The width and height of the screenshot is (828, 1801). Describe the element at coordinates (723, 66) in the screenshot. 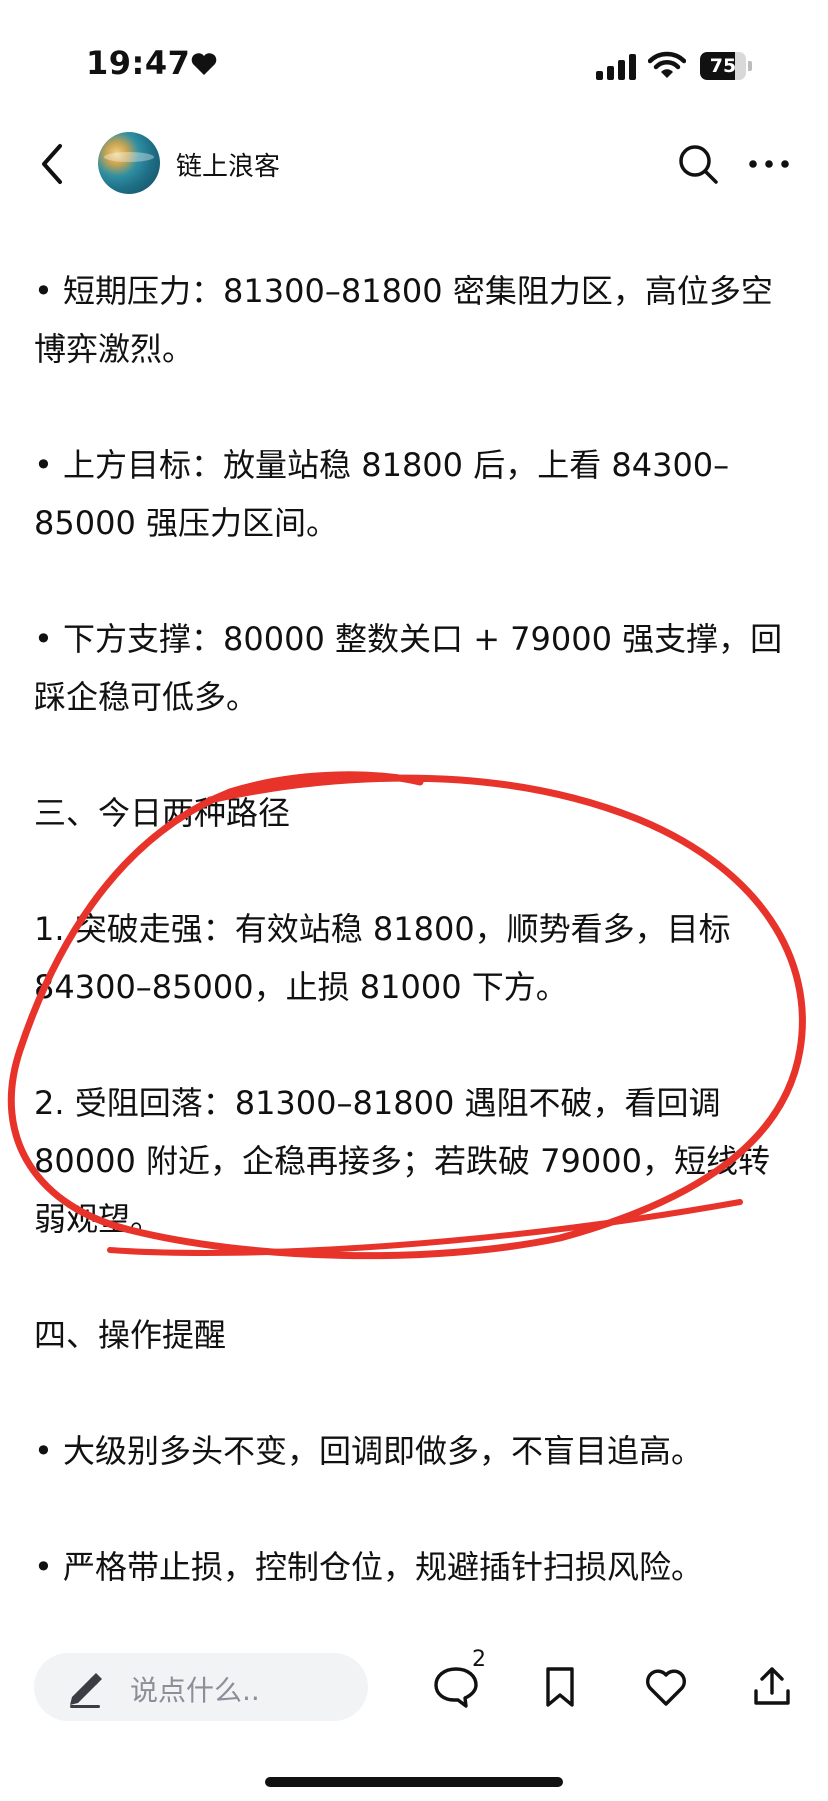

I see `battery-percentage: 75` at that location.